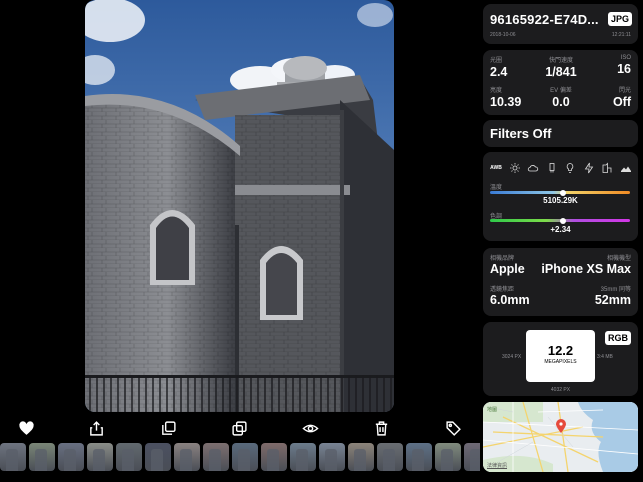 The image size is (643, 482). I want to click on bulb-icon, so click(570, 168).